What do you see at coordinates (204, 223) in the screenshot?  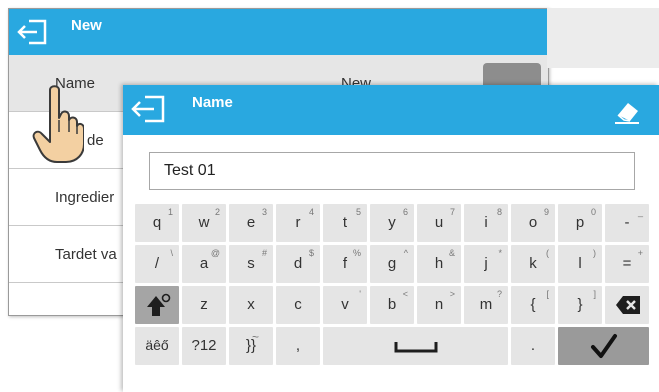 I see `key-w: 2w` at bounding box center [204, 223].